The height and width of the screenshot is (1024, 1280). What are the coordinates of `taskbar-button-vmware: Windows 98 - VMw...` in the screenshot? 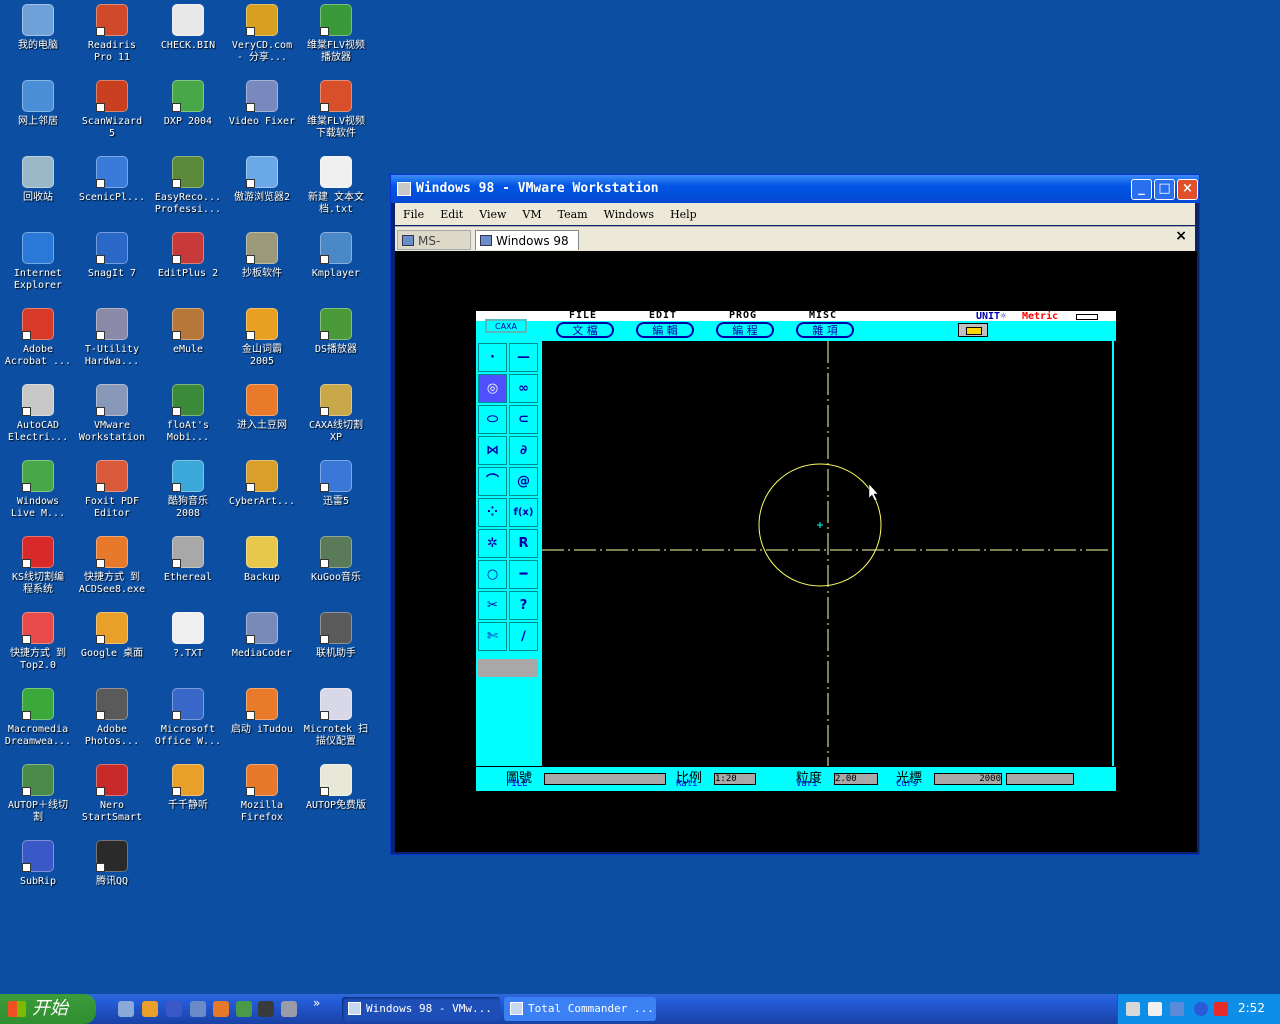 It's located at (421, 1009).